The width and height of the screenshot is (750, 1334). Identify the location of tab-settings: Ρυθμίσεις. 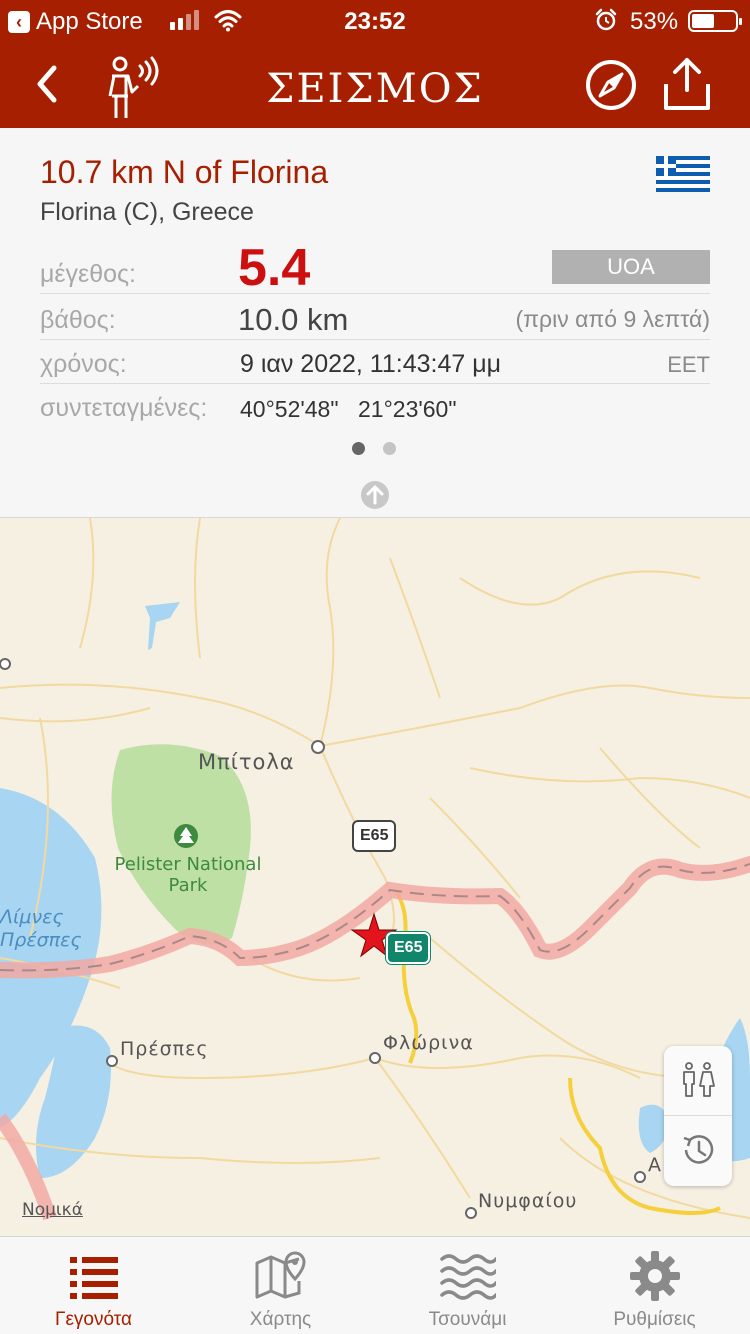
(654, 1285).